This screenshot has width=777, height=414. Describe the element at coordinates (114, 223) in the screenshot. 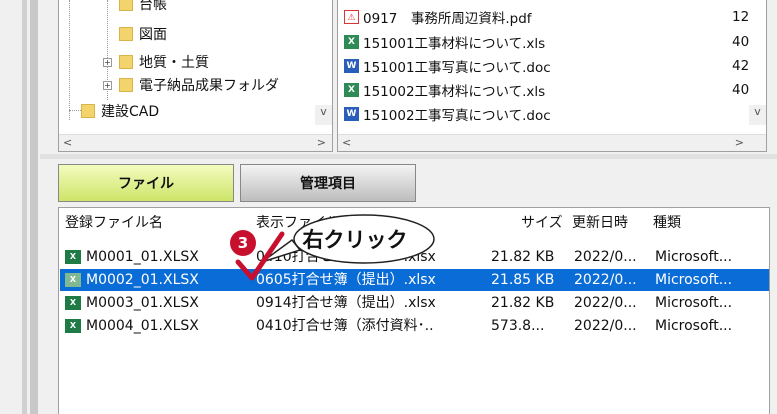

I see `column-header-registered-name: 登録ファイル名` at that location.